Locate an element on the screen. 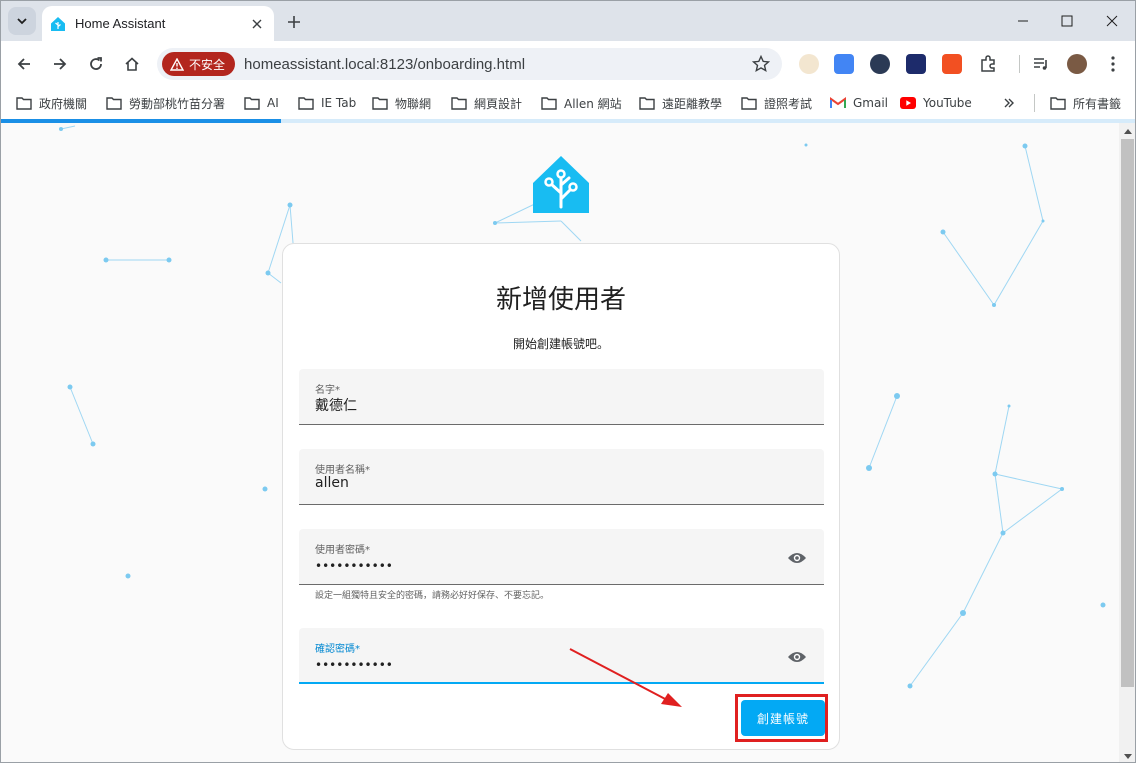  toolbar-separator is located at coordinates (1019, 64).